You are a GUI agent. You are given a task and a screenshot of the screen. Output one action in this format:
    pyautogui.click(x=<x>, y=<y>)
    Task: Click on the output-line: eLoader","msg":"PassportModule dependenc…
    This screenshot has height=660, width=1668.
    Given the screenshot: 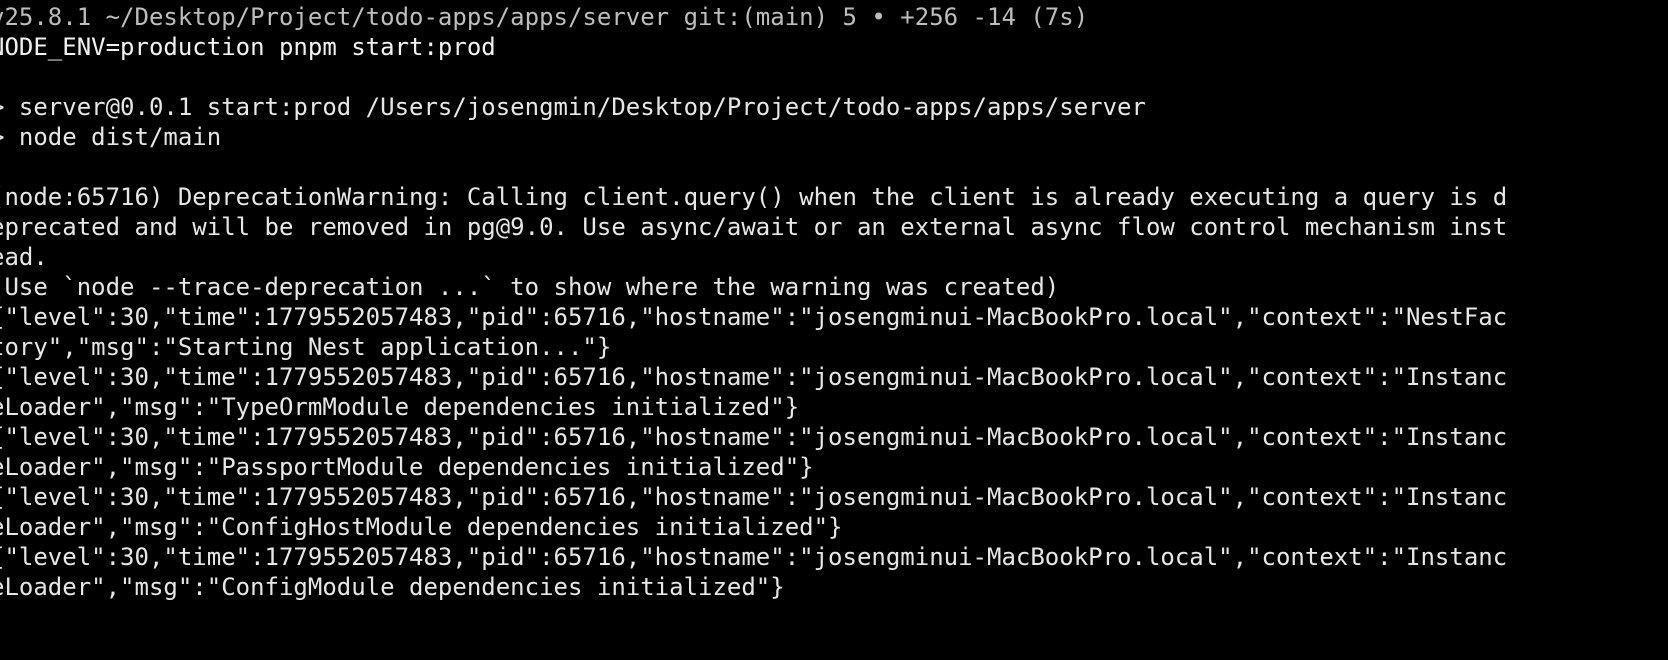 What is the action you would take?
    pyautogui.click(x=407, y=467)
    